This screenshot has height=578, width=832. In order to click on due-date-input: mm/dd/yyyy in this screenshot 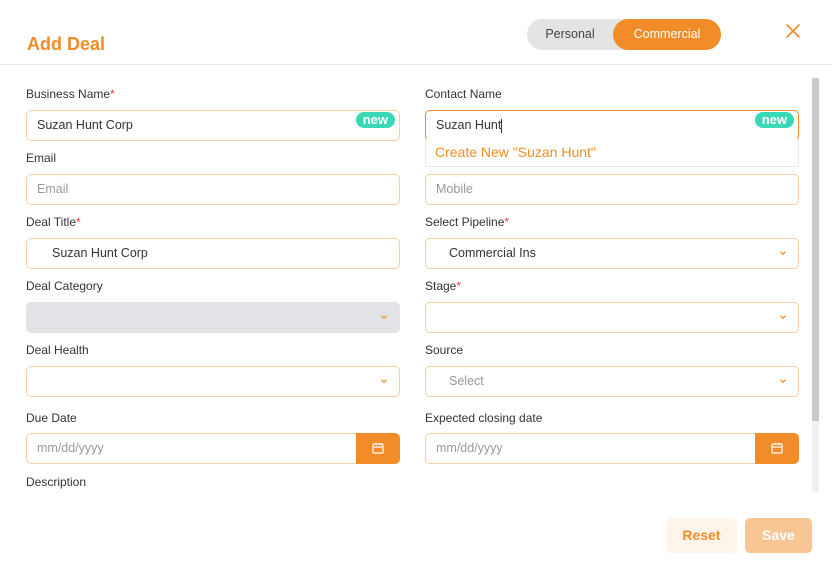, I will do `click(191, 448)`.